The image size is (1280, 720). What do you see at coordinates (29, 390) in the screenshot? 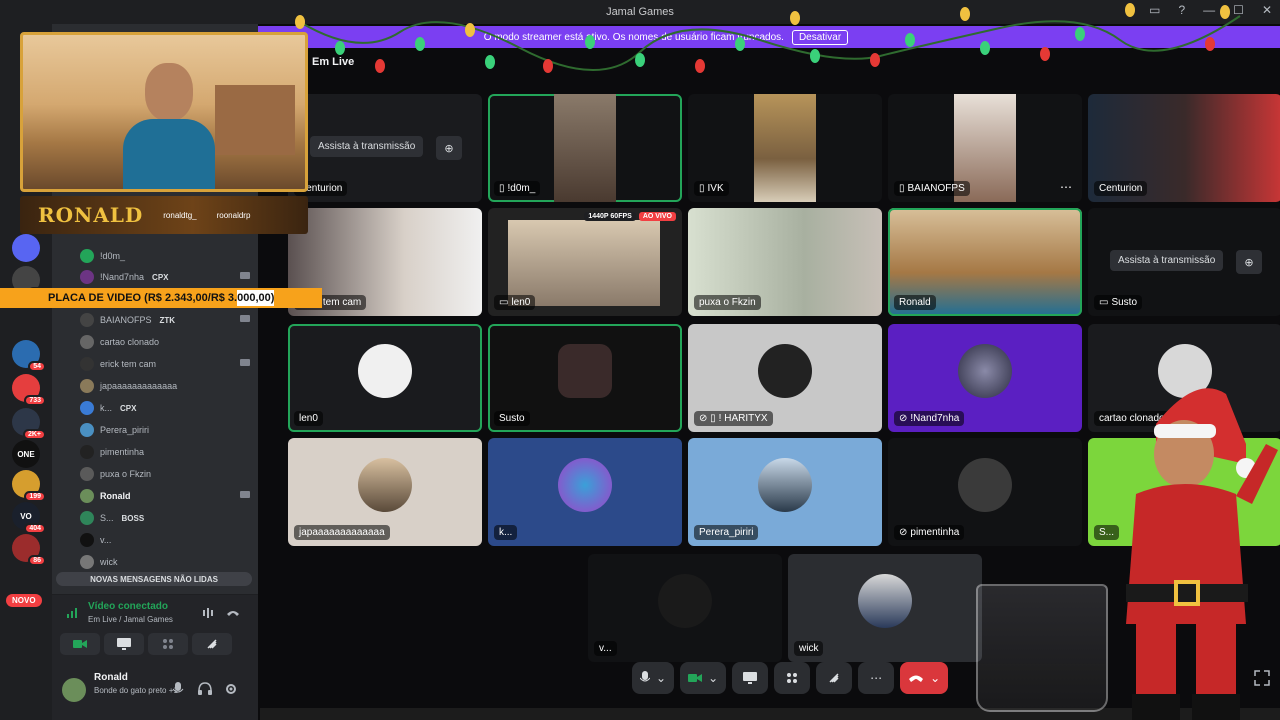
I see `server-icon: 733` at bounding box center [29, 390].